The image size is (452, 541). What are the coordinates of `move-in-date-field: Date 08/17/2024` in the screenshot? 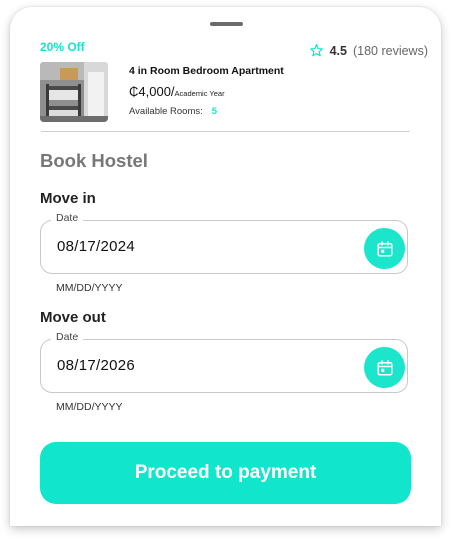 It's located at (224, 243).